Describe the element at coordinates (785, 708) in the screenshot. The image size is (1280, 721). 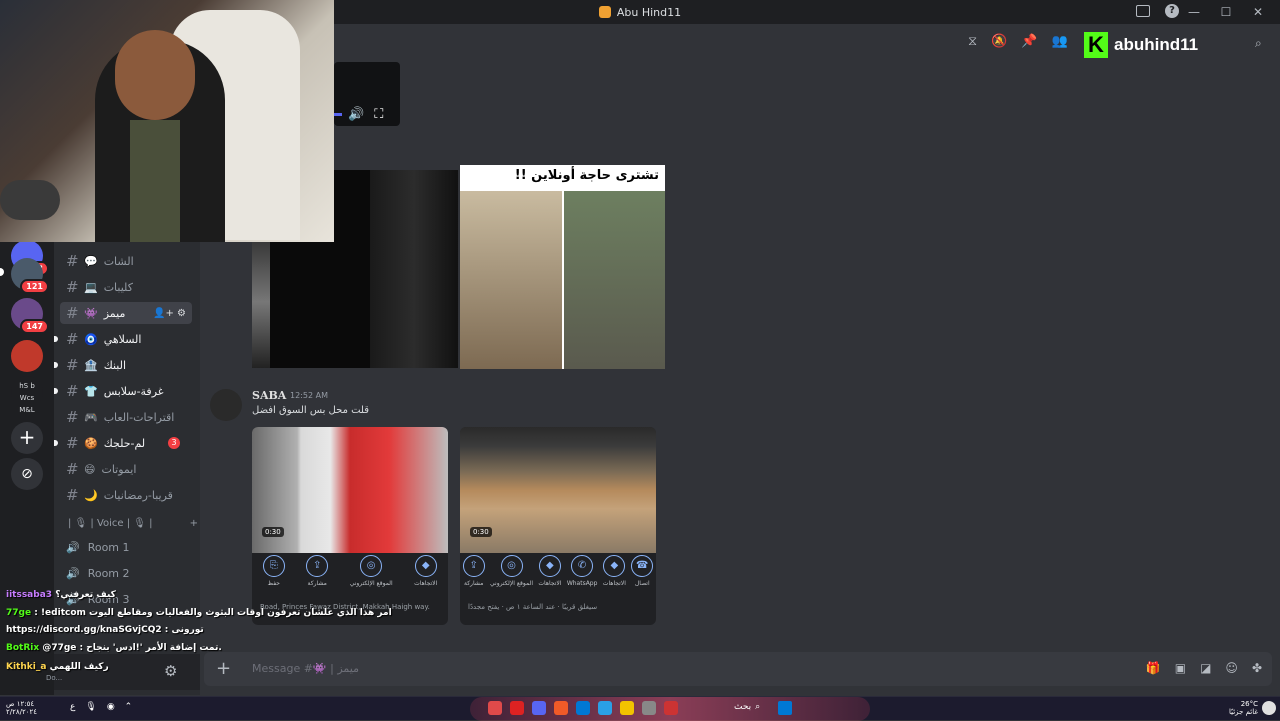
I see `start-icon` at that location.